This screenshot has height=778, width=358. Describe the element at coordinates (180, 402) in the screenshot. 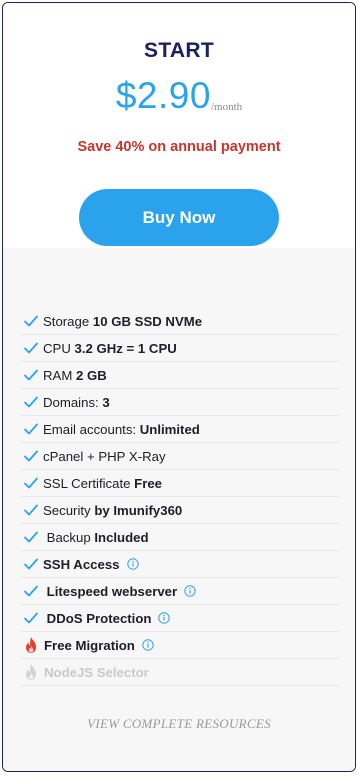

I see `feature-domains: Domains: 3` at that location.